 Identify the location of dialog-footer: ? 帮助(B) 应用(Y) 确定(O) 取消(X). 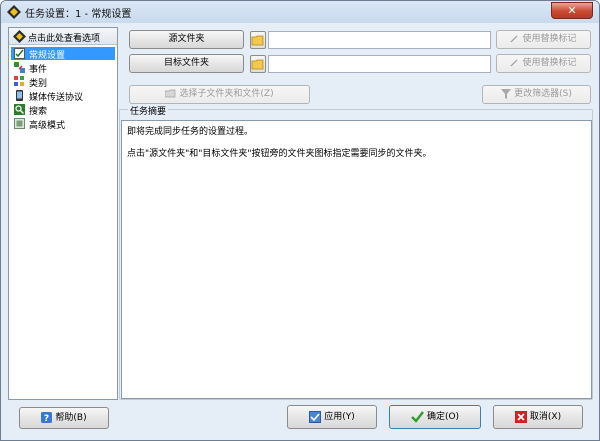
(300, 420).